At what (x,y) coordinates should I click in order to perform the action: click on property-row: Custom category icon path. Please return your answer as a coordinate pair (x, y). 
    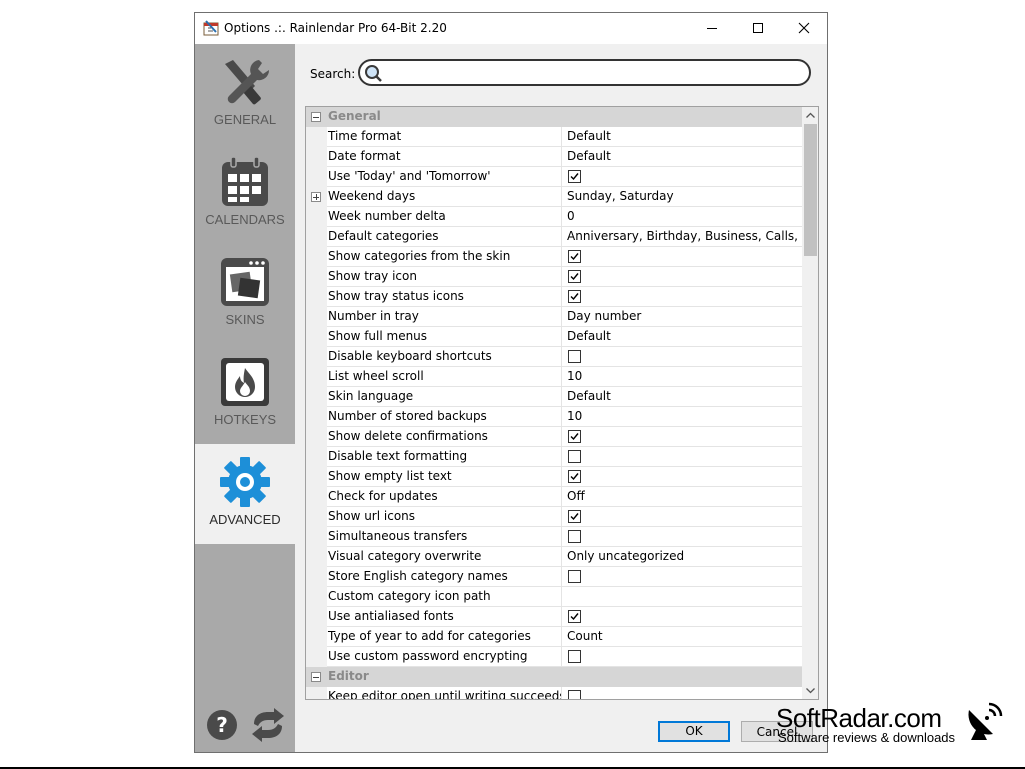
    Looking at the image, I should click on (554, 597).